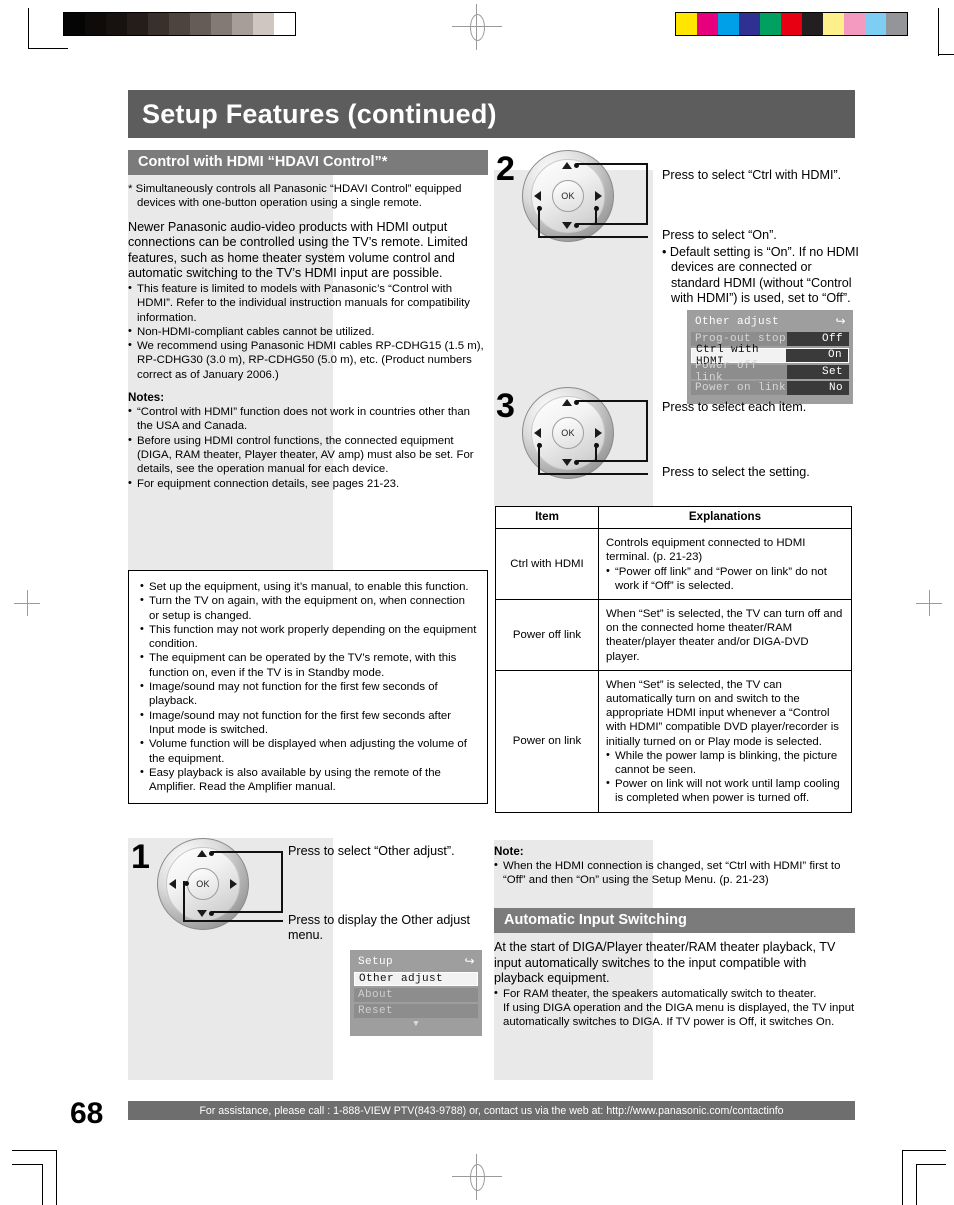 The height and width of the screenshot is (1205, 954). I want to click on step-1-leader-ok-vertical, so click(184, 901).